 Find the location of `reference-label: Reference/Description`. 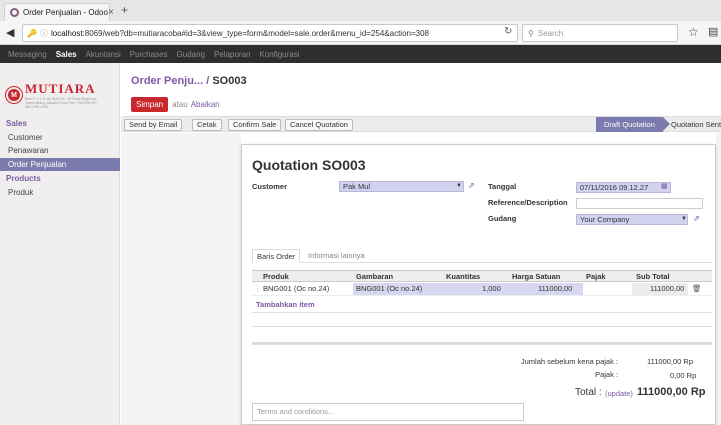

reference-label: Reference/Description is located at coordinates (528, 202).